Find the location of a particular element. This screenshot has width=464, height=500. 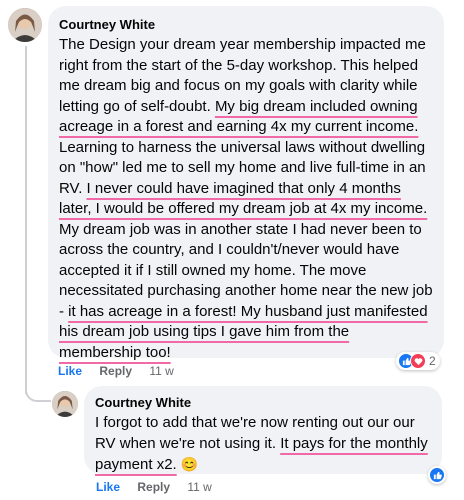

reply-reply-button: Reply is located at coordinates (153, 487).